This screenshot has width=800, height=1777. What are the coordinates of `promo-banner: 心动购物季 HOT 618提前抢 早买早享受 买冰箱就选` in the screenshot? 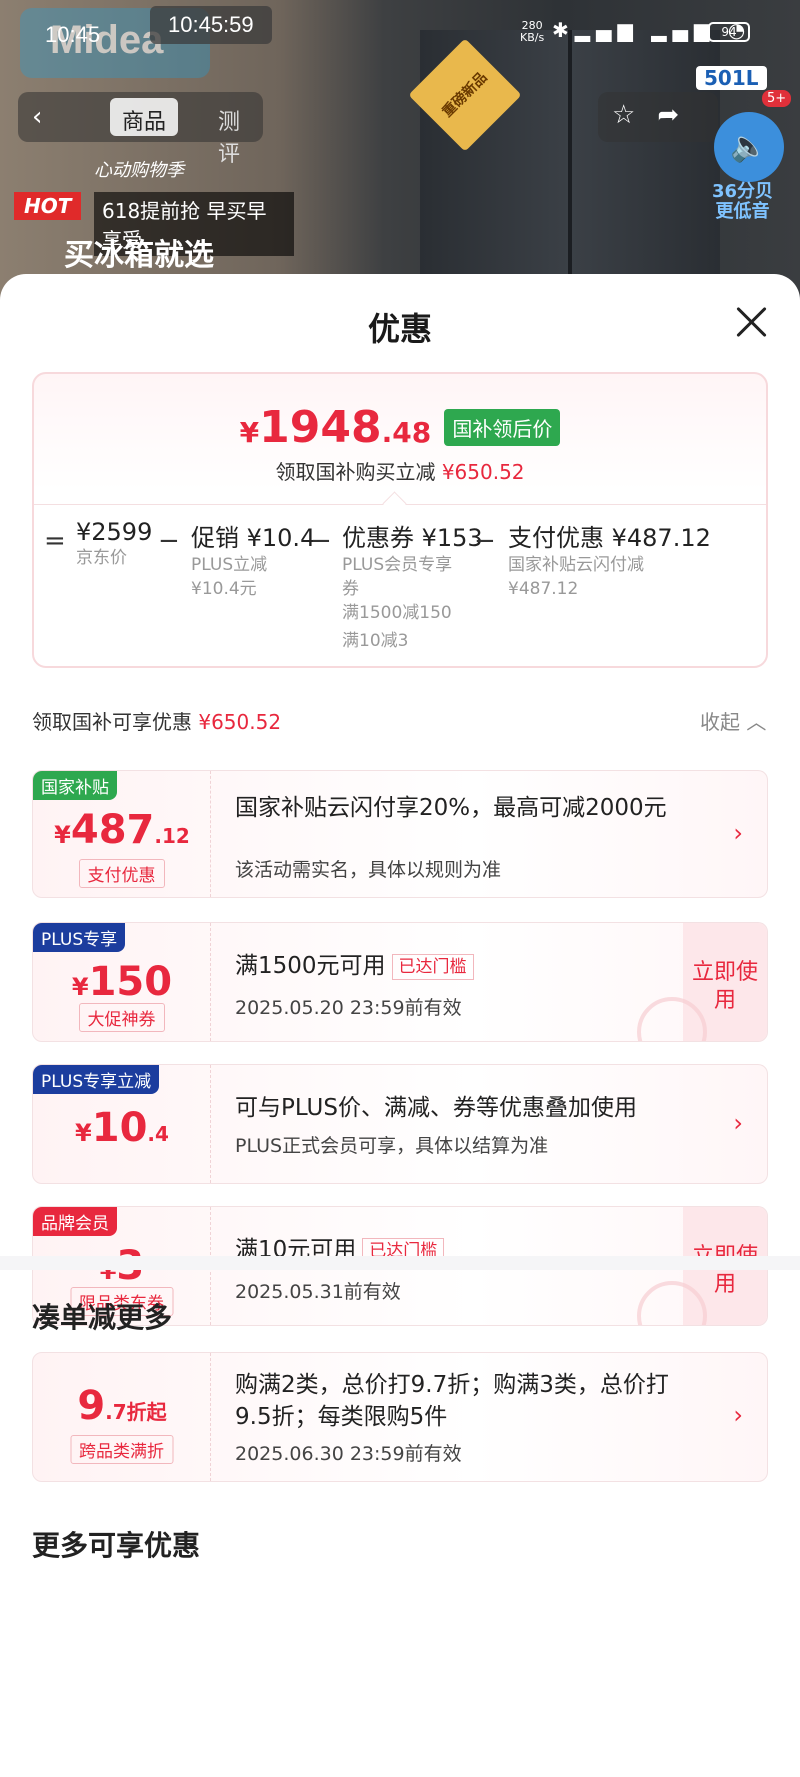 It's located at (154, 201).